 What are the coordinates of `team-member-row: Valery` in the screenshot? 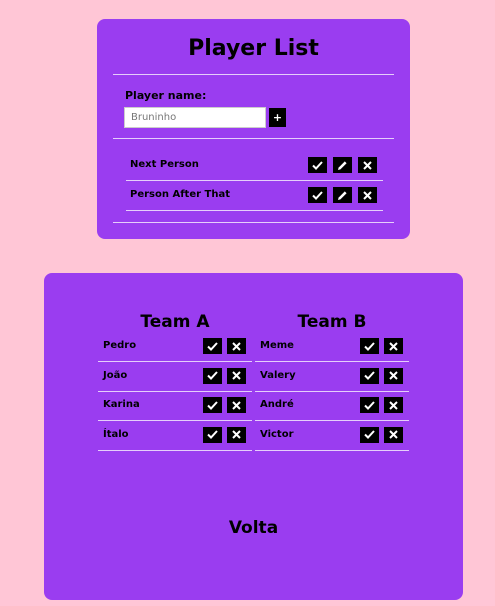 It's located at (329, 375).